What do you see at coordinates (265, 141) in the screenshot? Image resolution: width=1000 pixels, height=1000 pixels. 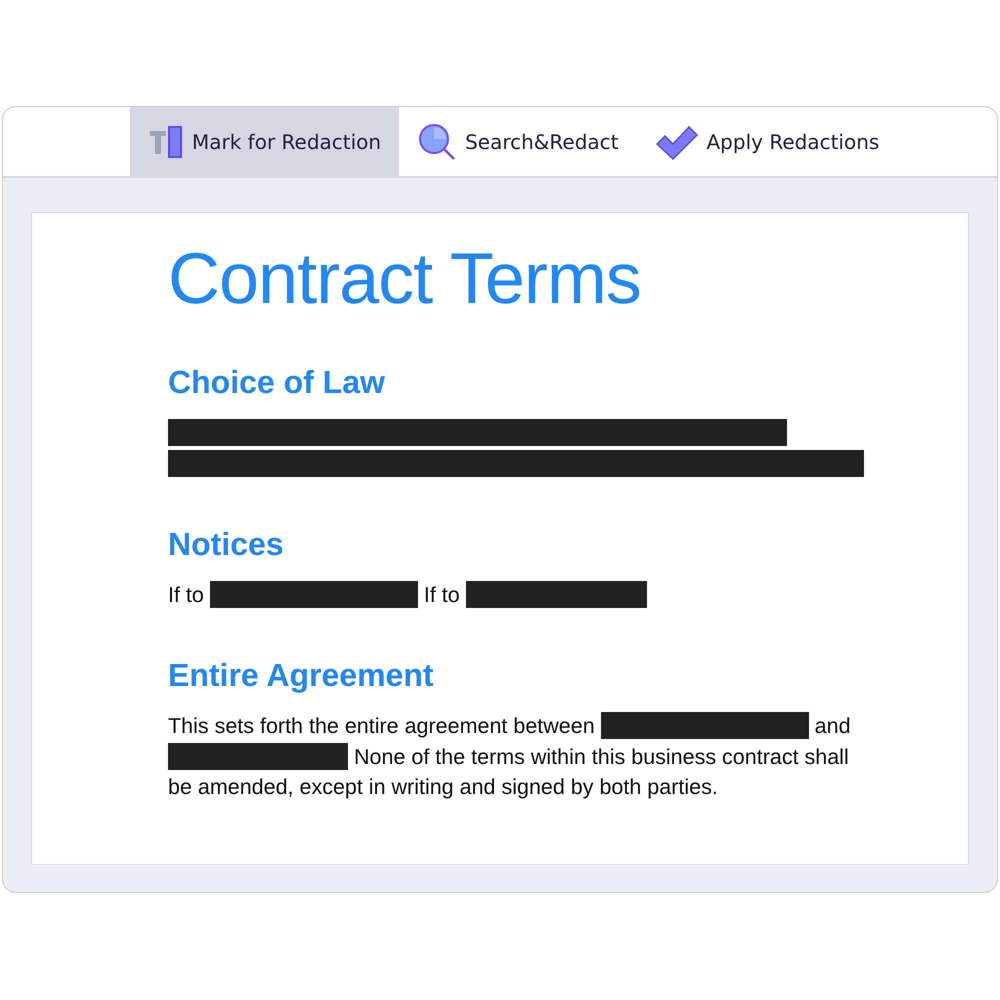 I see `toolbar-tab: Mark for Redaction` at bounding box center [265, 141].